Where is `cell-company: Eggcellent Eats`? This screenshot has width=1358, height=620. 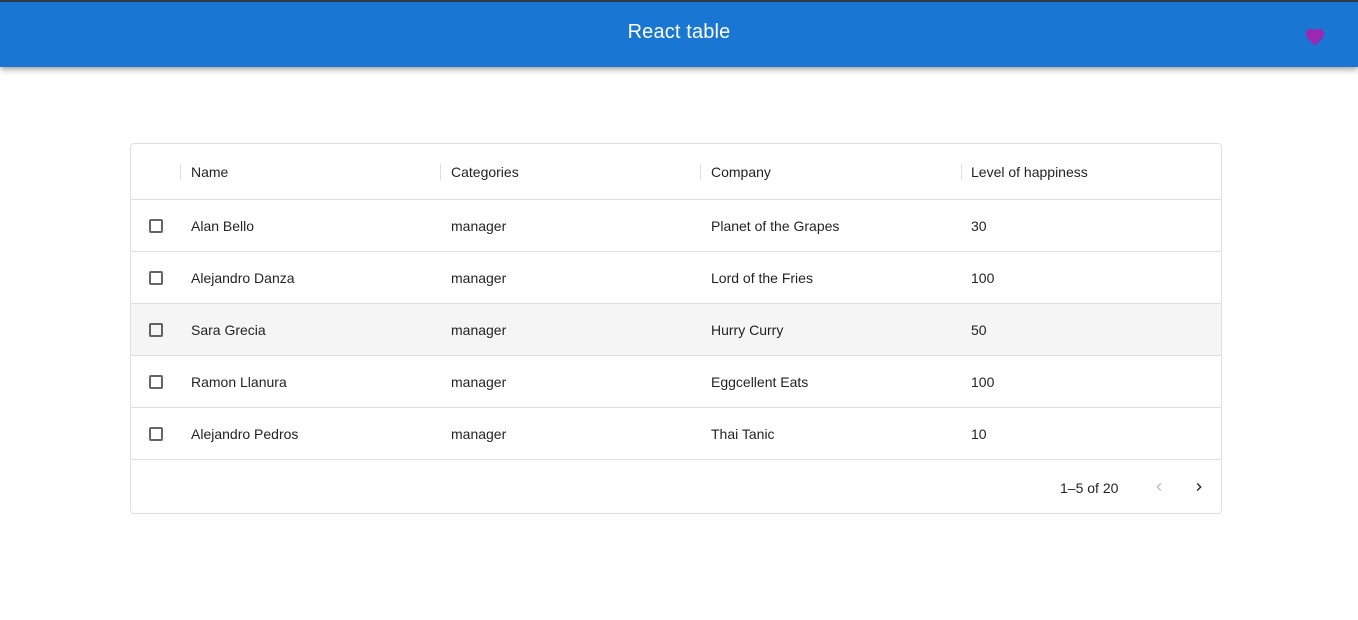 cell-company: Eggcellent Eats is located at coordinates (760, 382).